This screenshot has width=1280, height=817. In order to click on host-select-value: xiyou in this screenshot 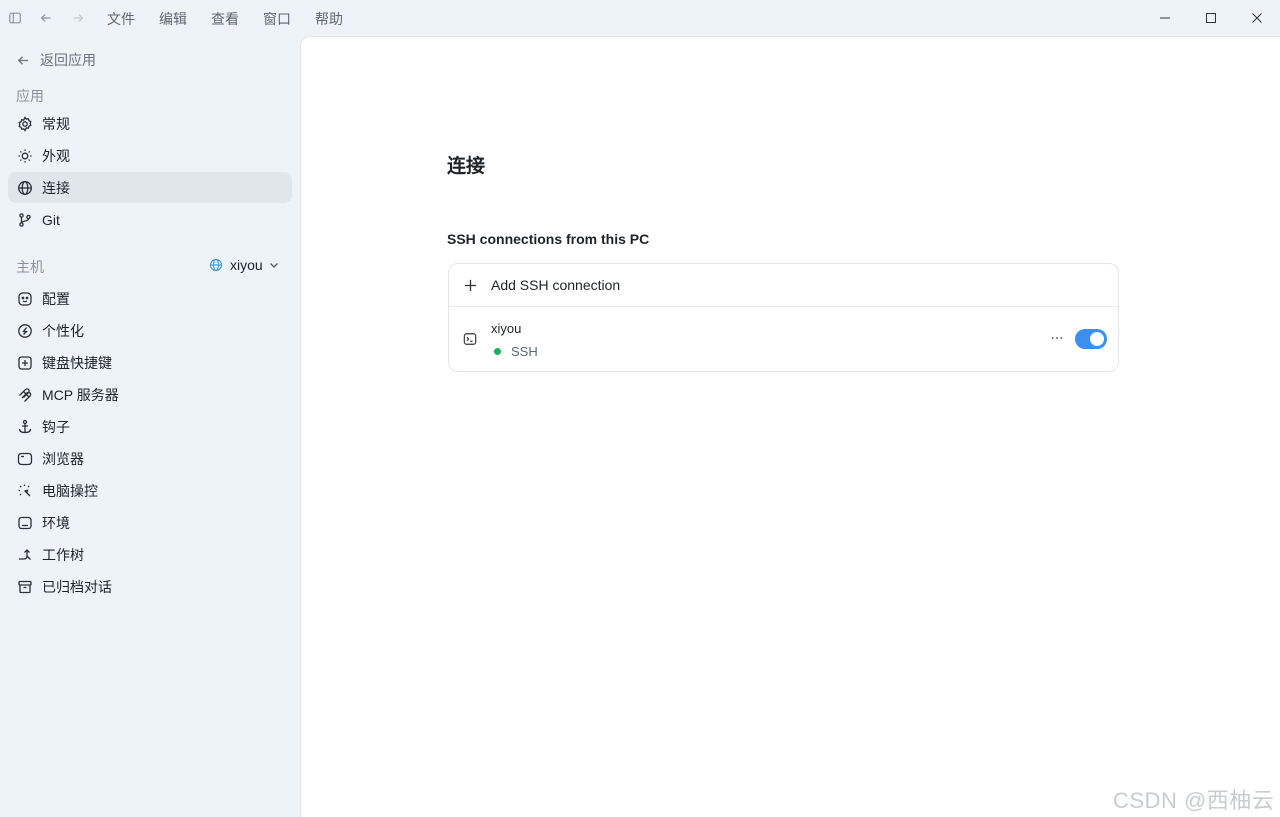, I will do `click(246, 265)`.